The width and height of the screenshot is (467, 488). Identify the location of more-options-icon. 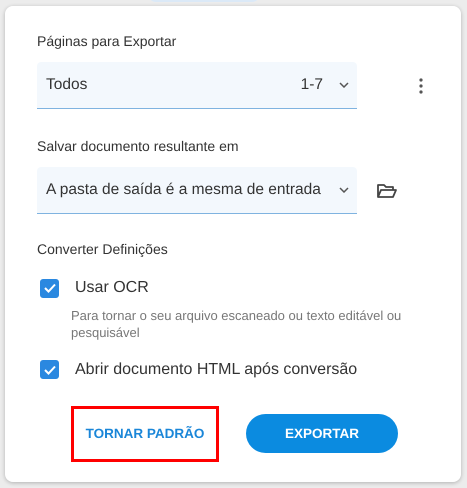
(421, 86).